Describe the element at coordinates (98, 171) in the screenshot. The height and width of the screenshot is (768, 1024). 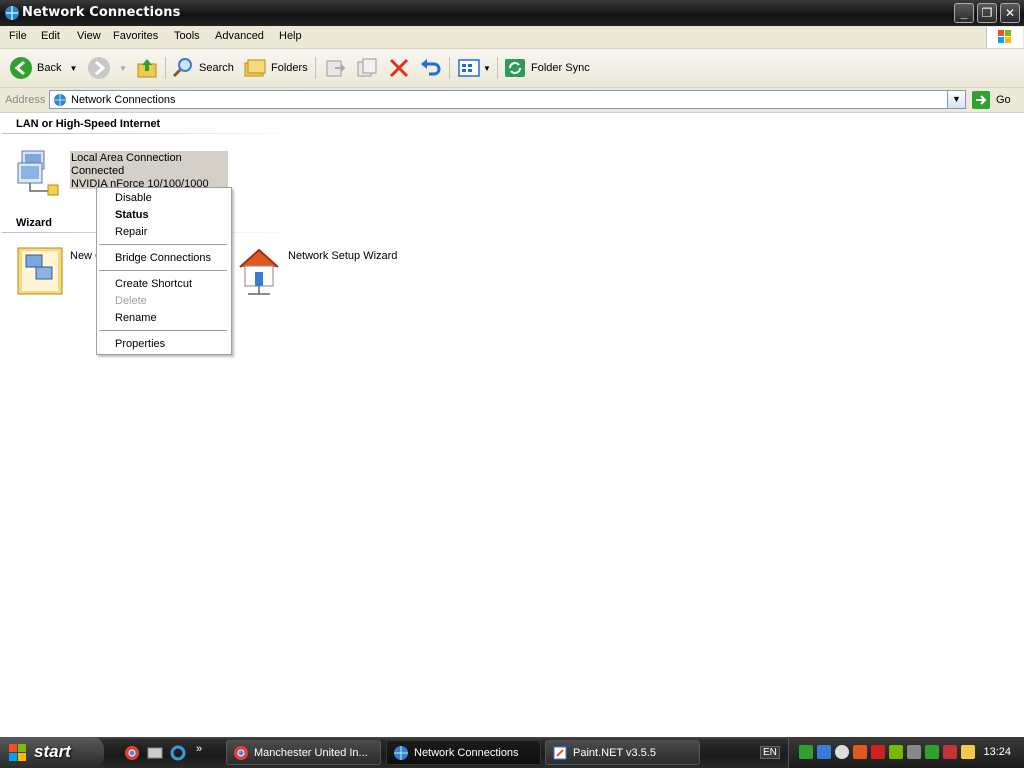
I see `connection-status: Connected` at that location.